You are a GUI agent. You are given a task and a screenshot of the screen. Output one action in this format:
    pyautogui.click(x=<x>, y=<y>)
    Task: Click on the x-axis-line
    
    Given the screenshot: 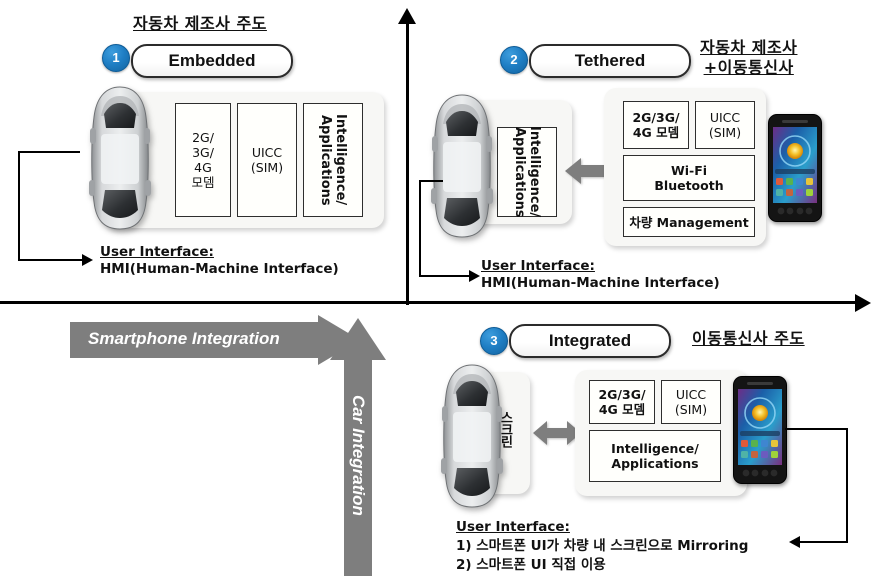 What is the action you would take?
    pyautogui.click(x=429, y=302)
    